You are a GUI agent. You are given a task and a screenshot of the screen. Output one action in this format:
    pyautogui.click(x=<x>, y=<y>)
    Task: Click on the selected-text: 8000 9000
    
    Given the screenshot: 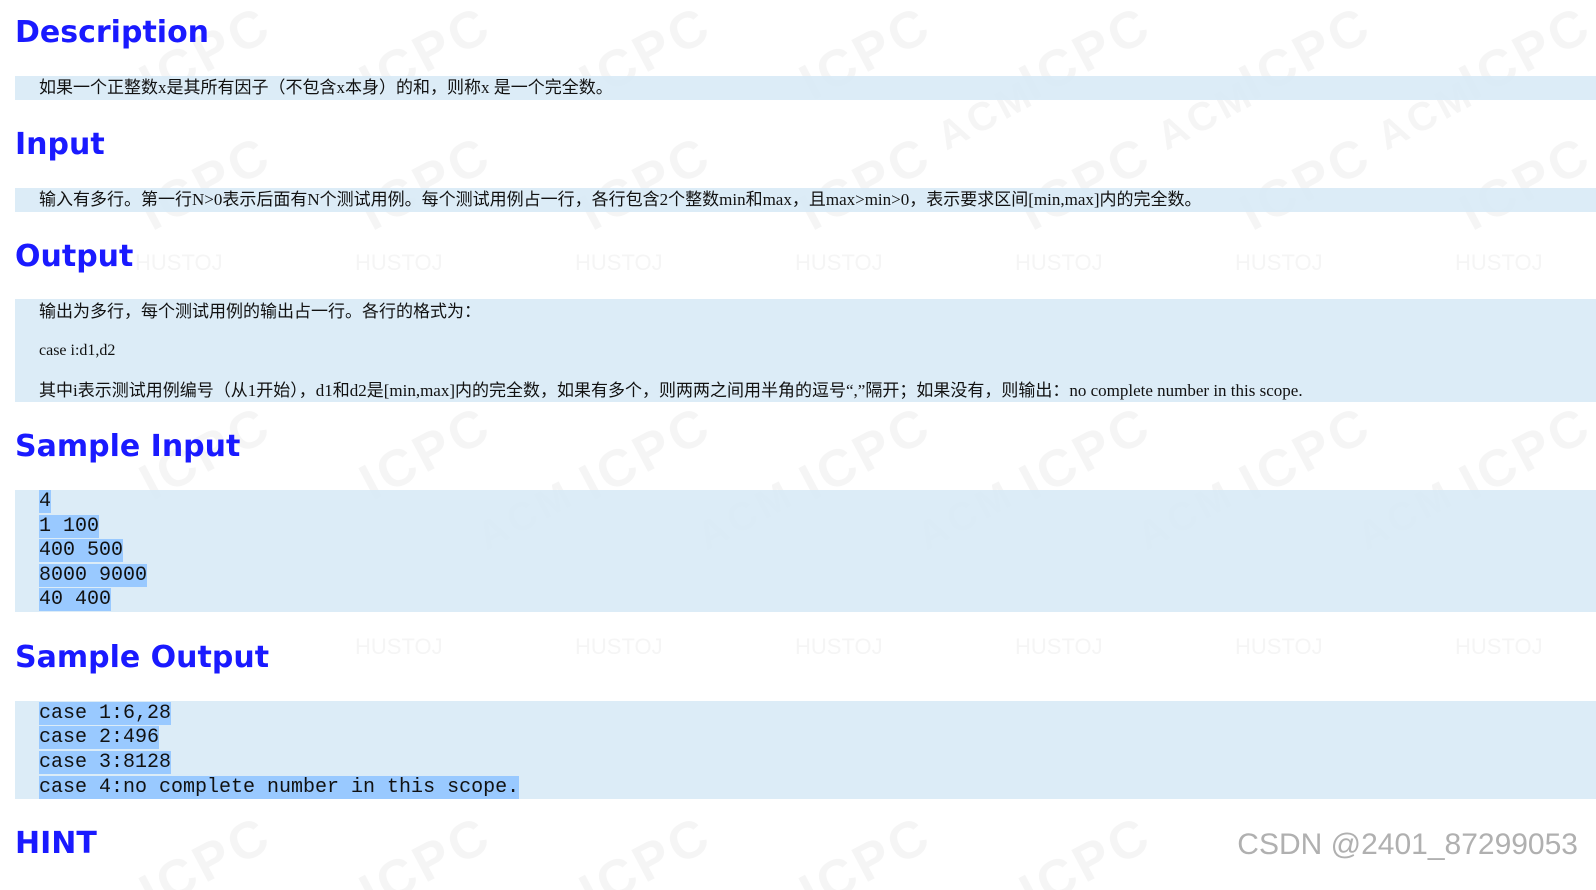 What is the action you would take?
    pyautogui.click(x=93, y=575)
    